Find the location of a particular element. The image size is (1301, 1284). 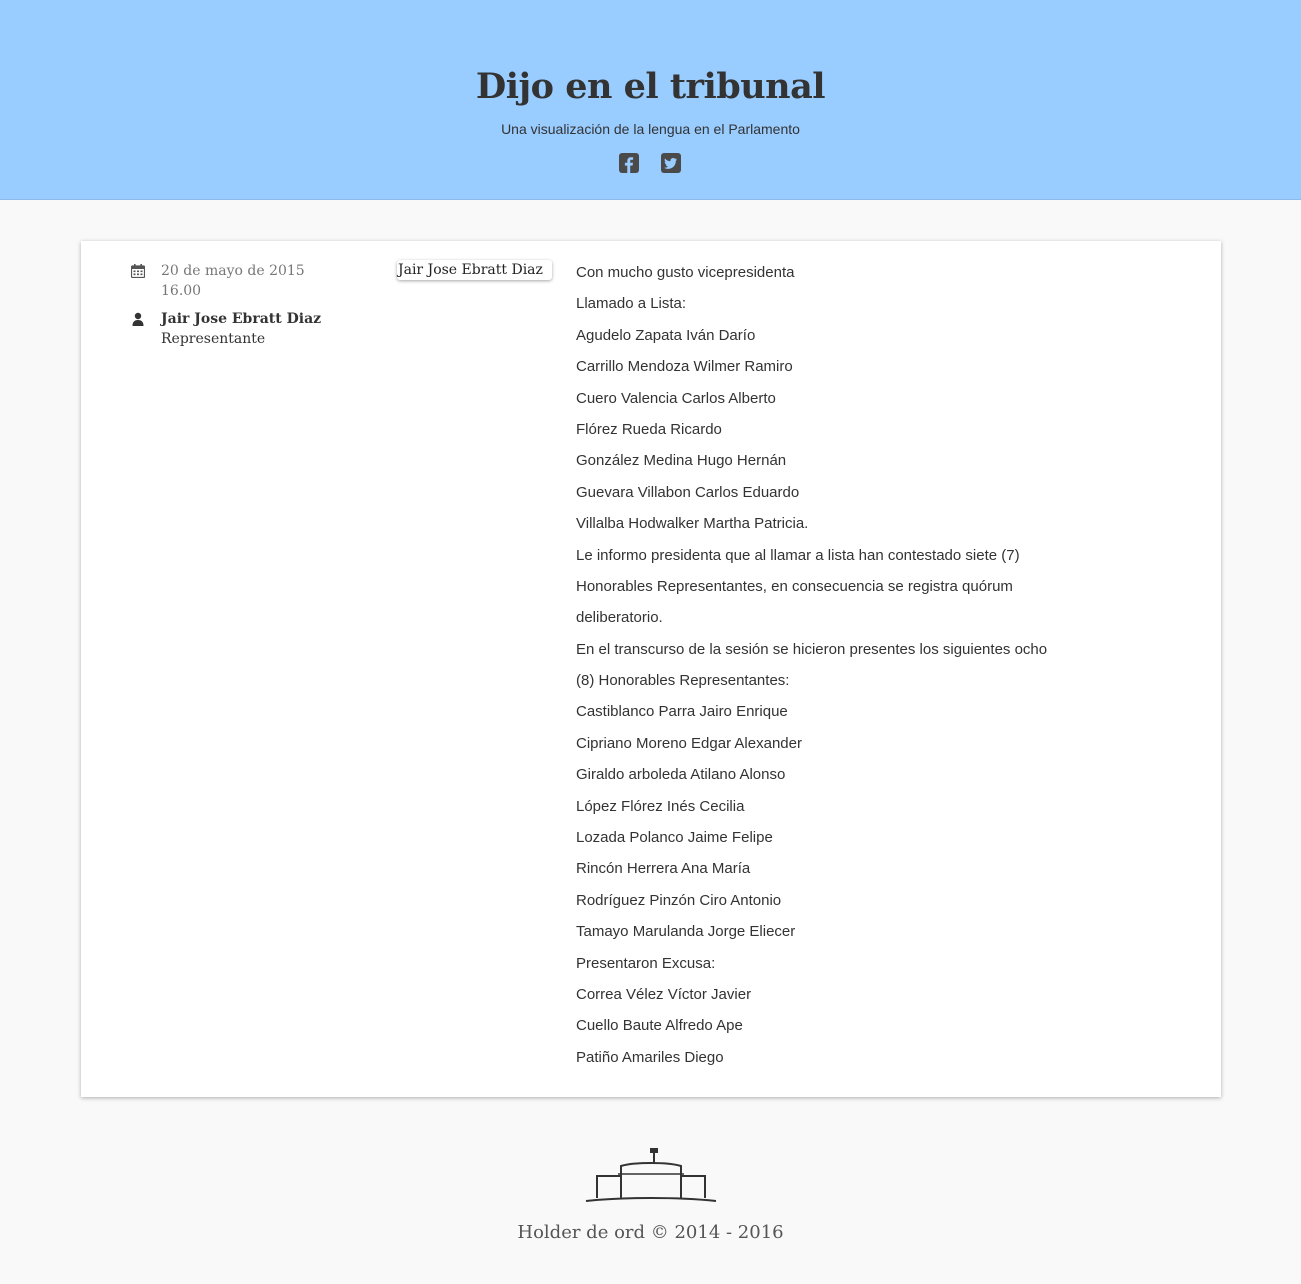

speech-line: Presentaron Excusa: is located at coordinates (646, 963).